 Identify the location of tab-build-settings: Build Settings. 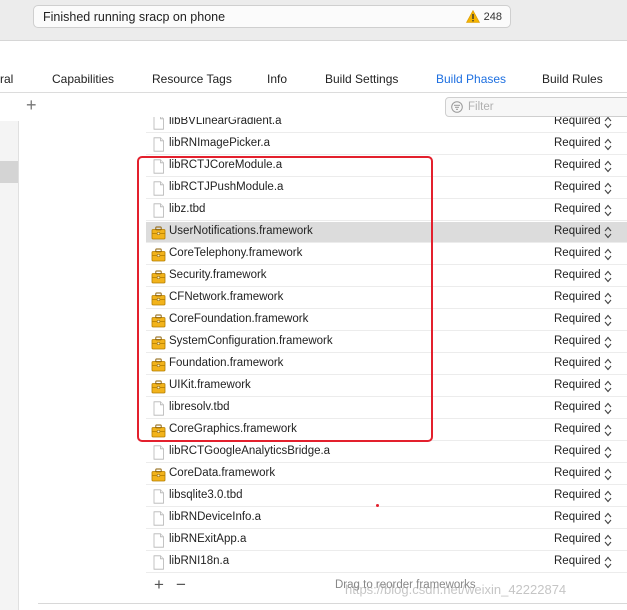
(361, 79).